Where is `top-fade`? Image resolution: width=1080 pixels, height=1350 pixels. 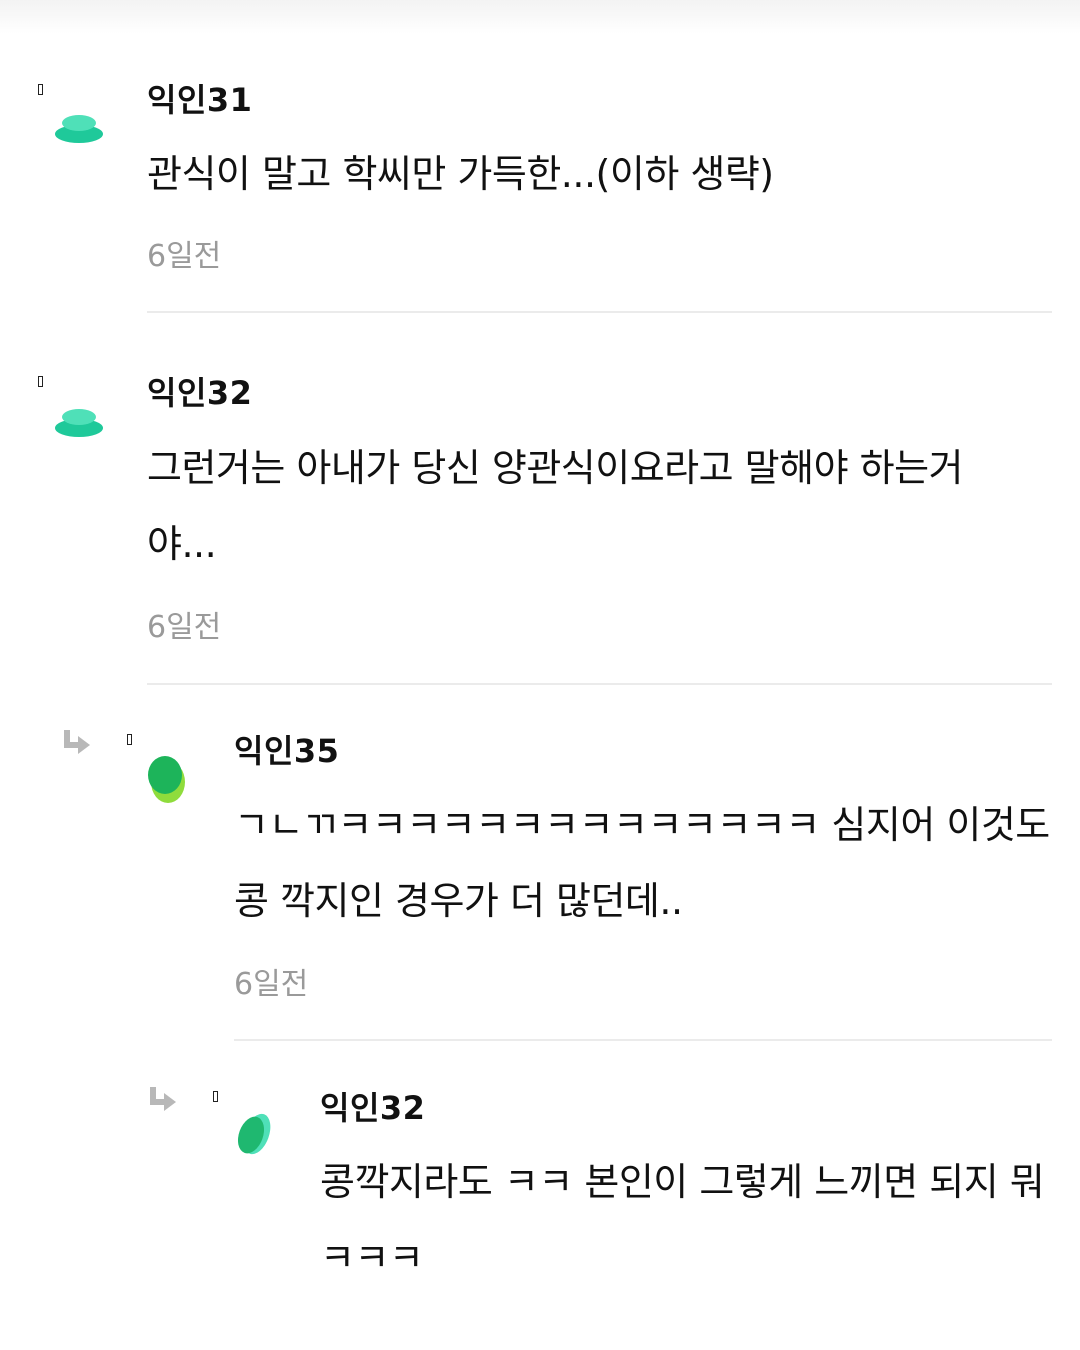 top-fade is located at coordinates (540, 17).